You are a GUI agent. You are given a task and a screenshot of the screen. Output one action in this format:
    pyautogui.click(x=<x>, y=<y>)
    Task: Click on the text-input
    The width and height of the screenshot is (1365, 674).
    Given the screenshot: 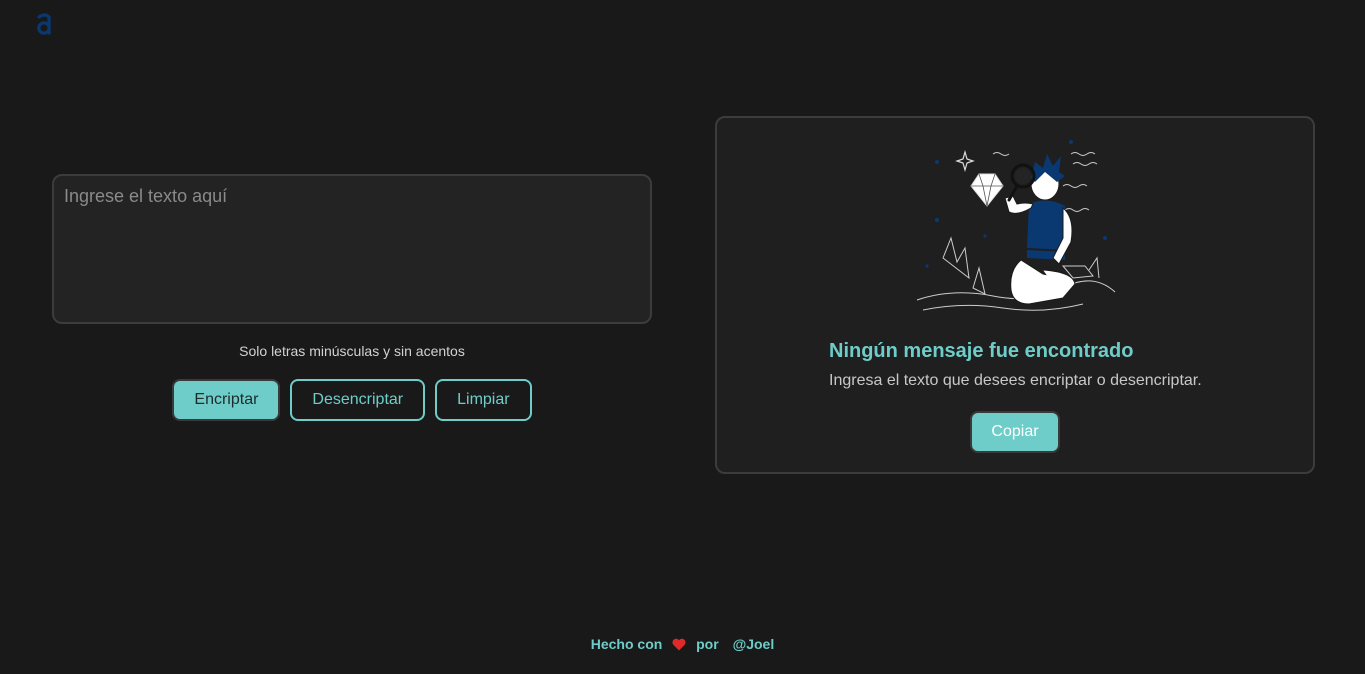 What is the action you would take?
    pyautogui.click(x=352, y=249)
    